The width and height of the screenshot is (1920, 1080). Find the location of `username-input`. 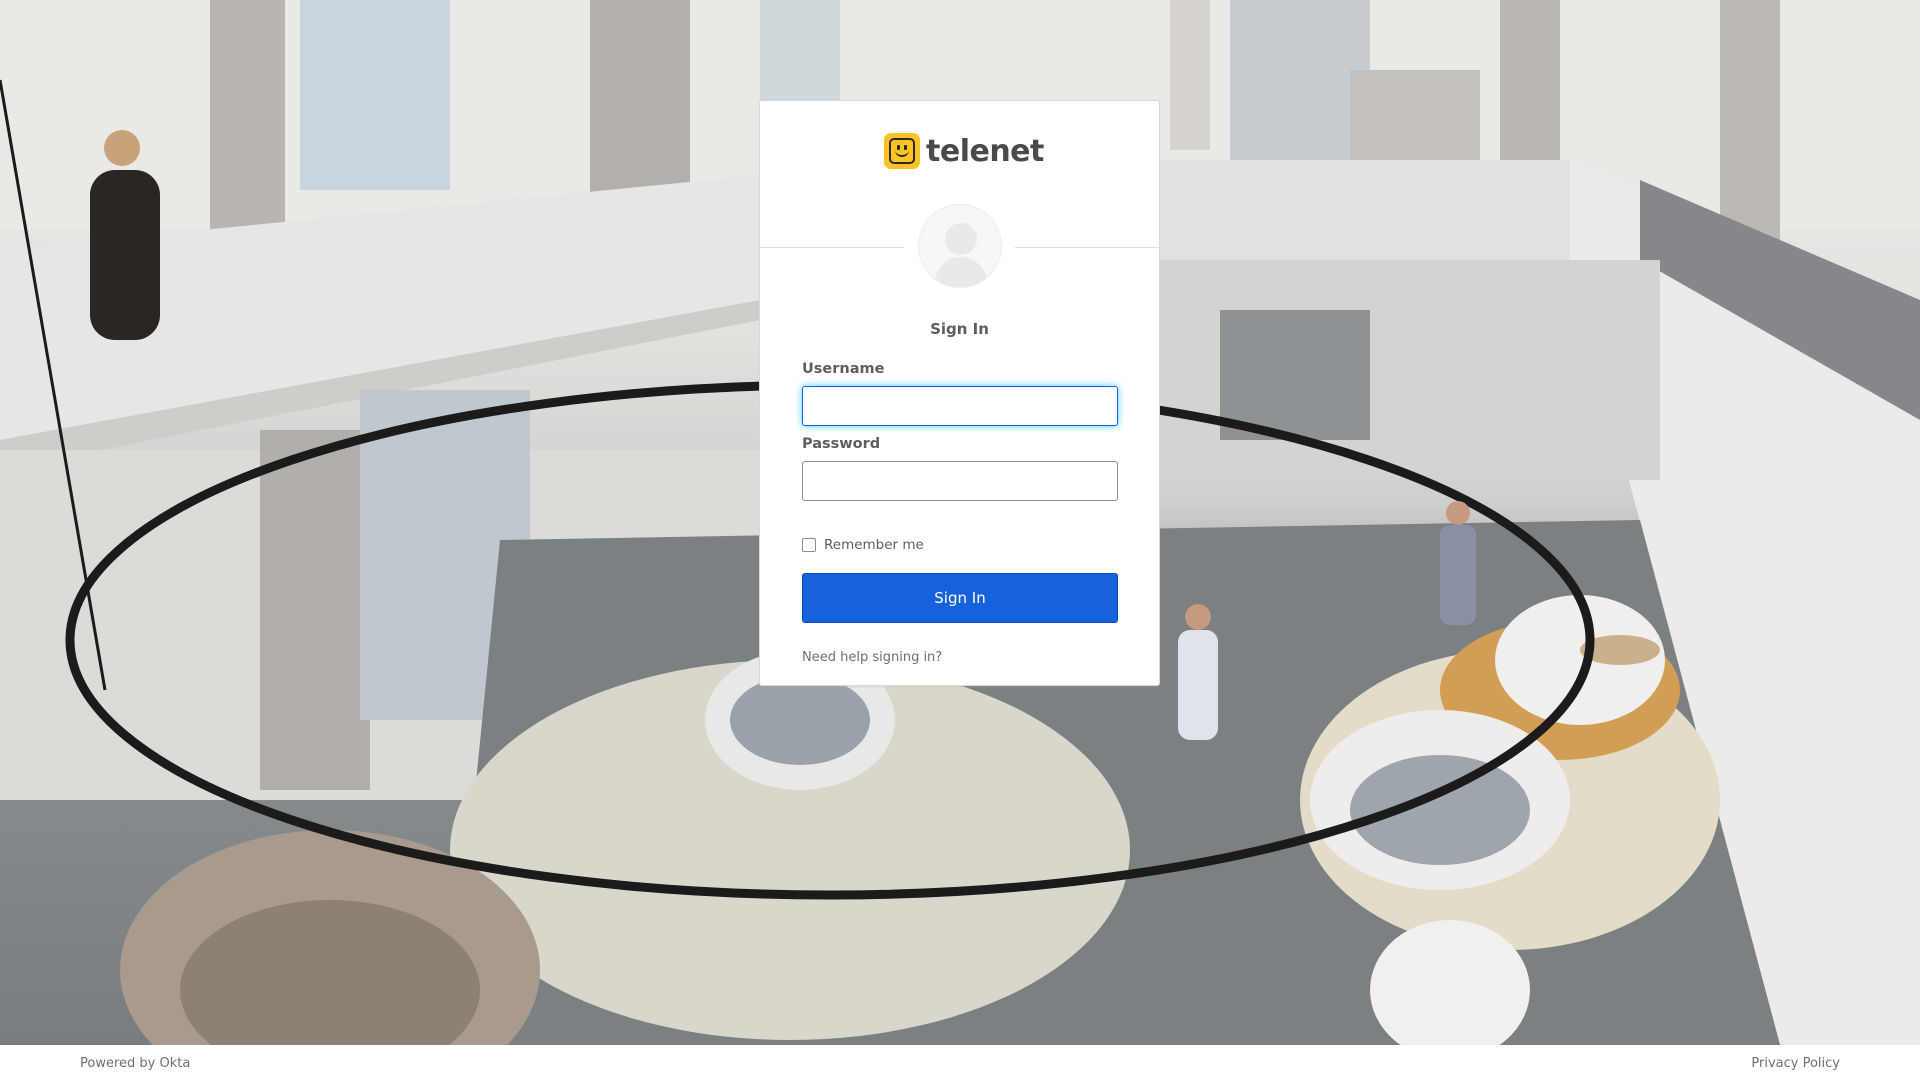

username-input is located at coordinates (960, 406).